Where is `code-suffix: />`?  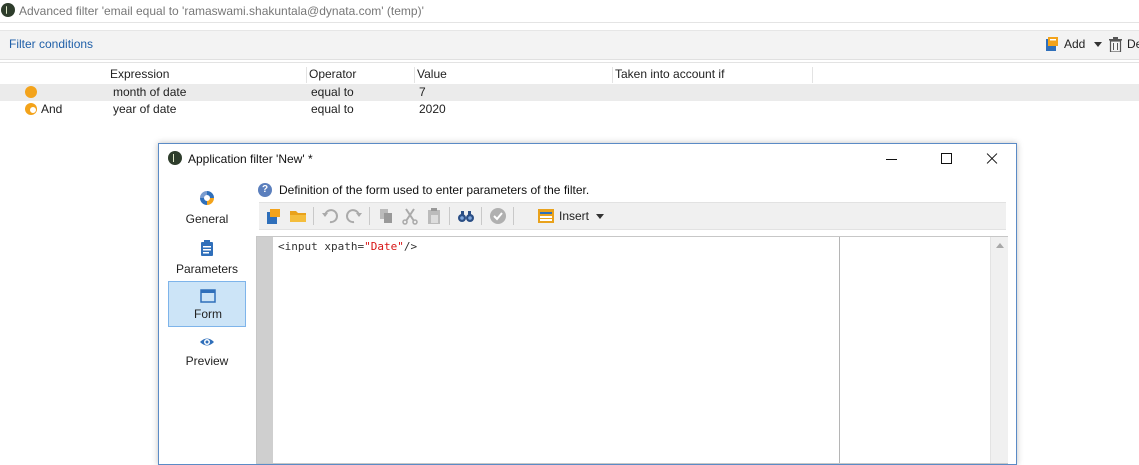 code-suffix: /> is located at coordinates (410, 246).